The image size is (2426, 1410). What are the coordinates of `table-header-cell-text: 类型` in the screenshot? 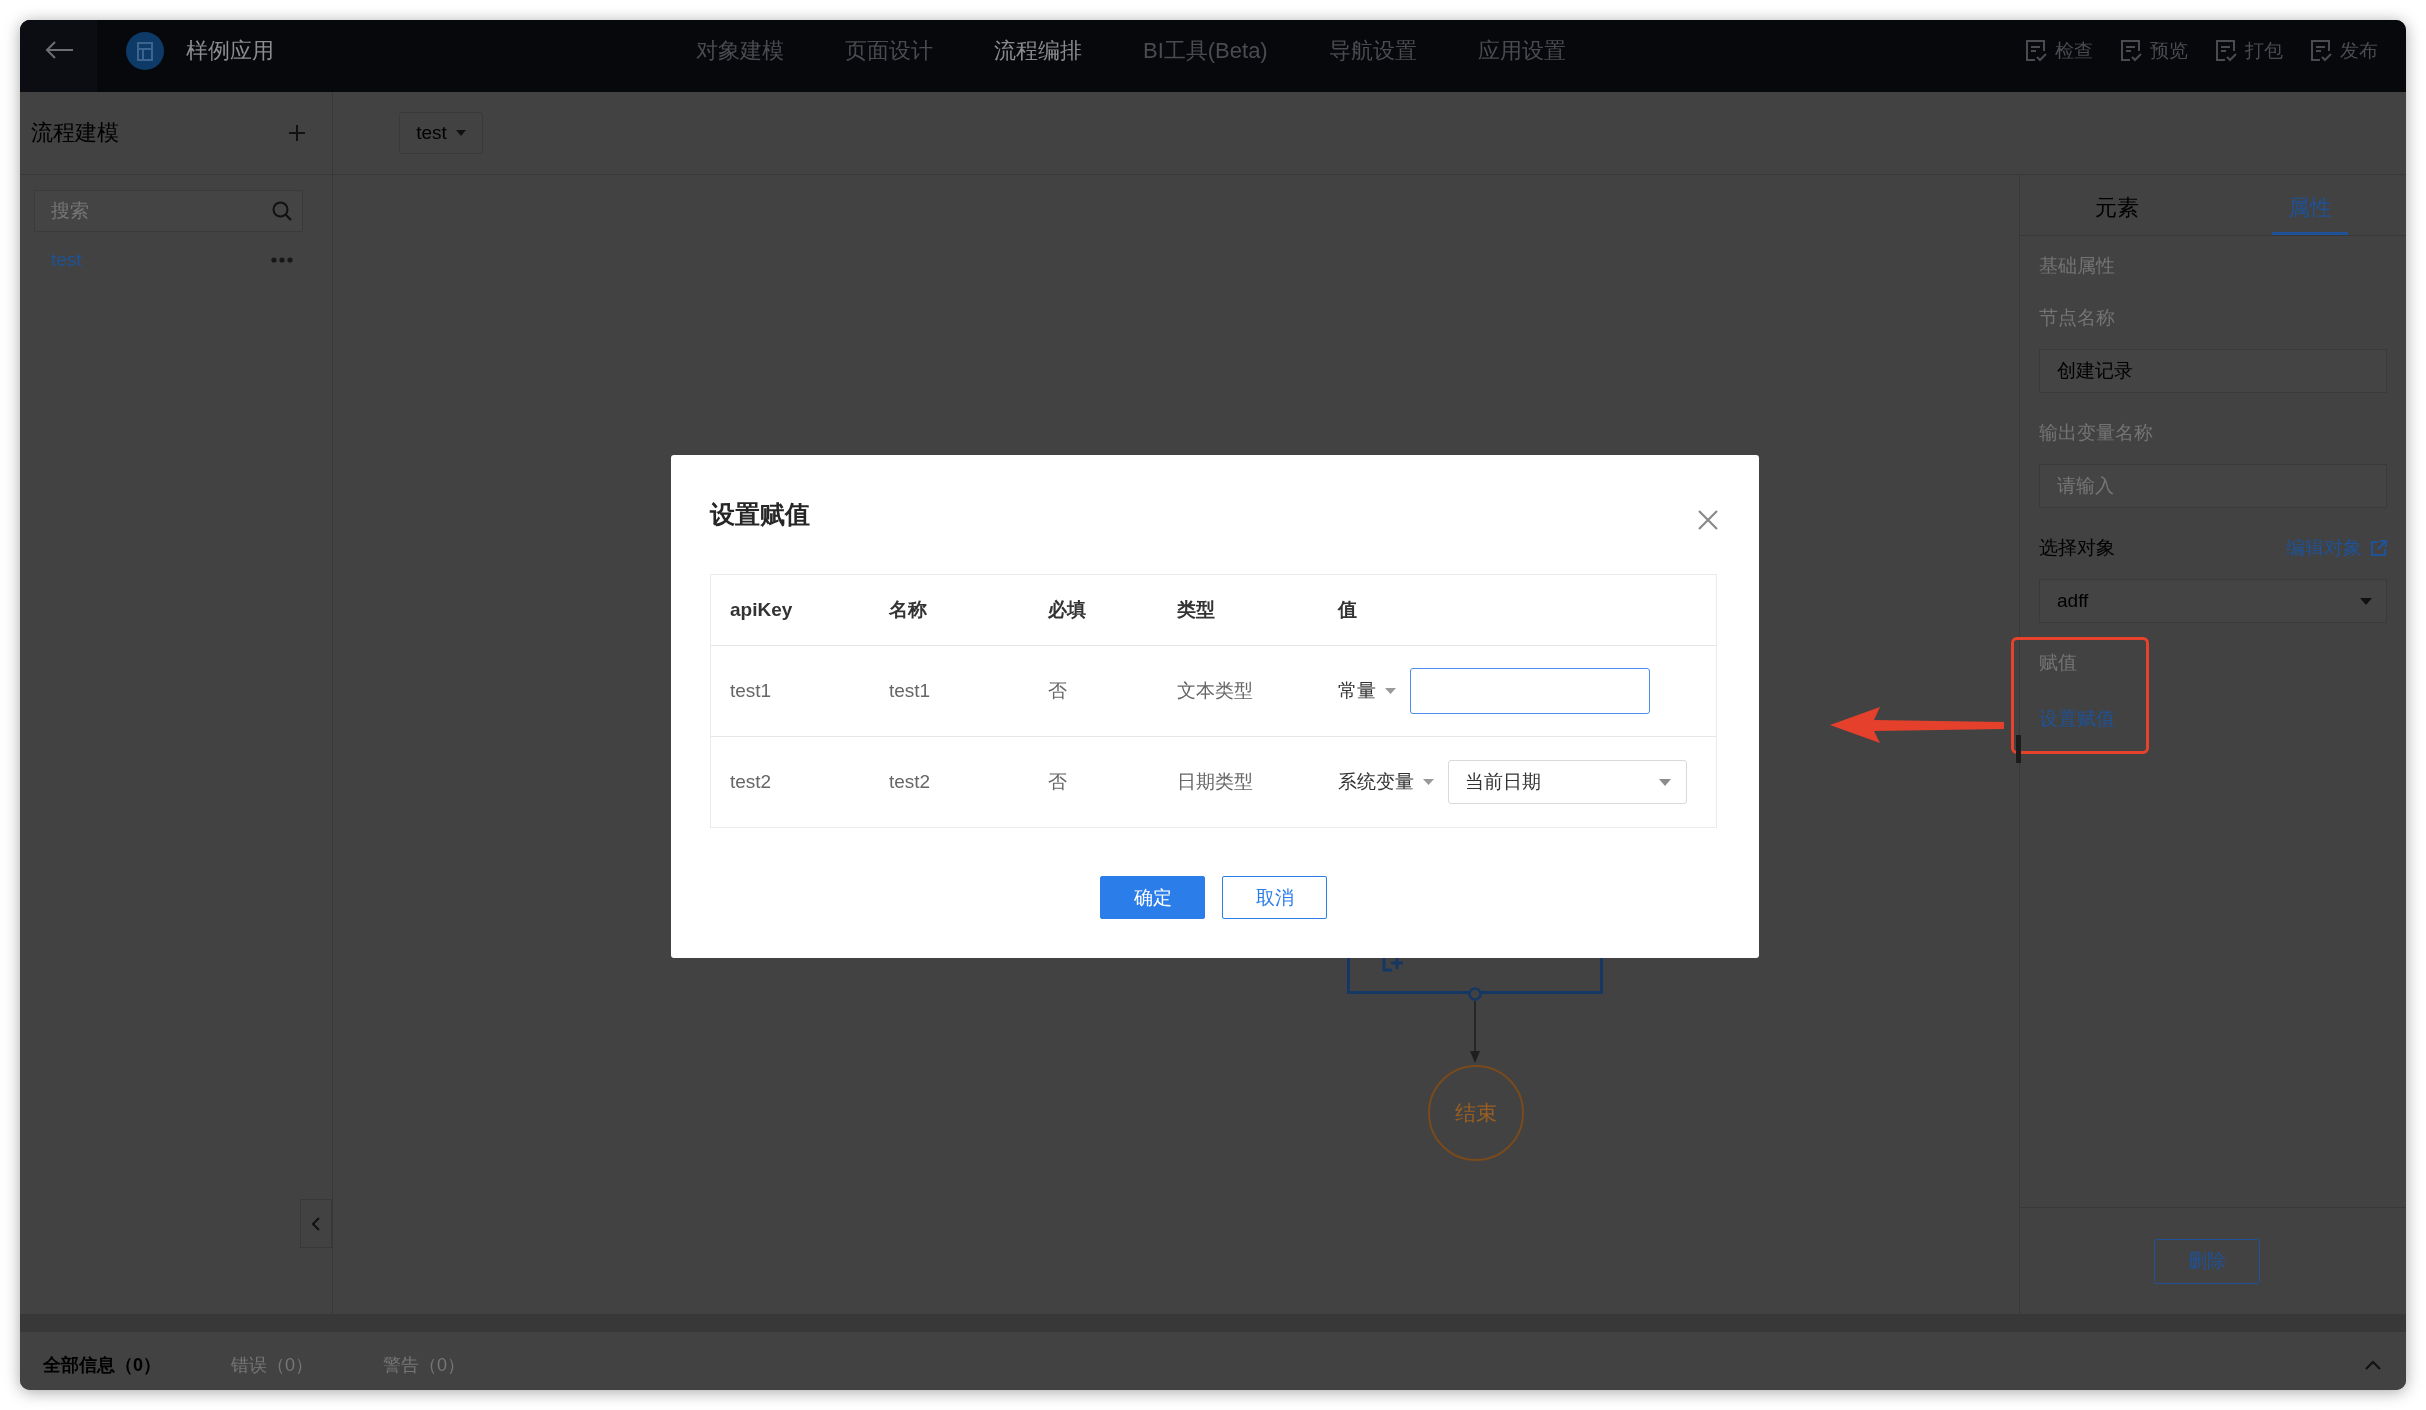 It's located at (1195, 610).